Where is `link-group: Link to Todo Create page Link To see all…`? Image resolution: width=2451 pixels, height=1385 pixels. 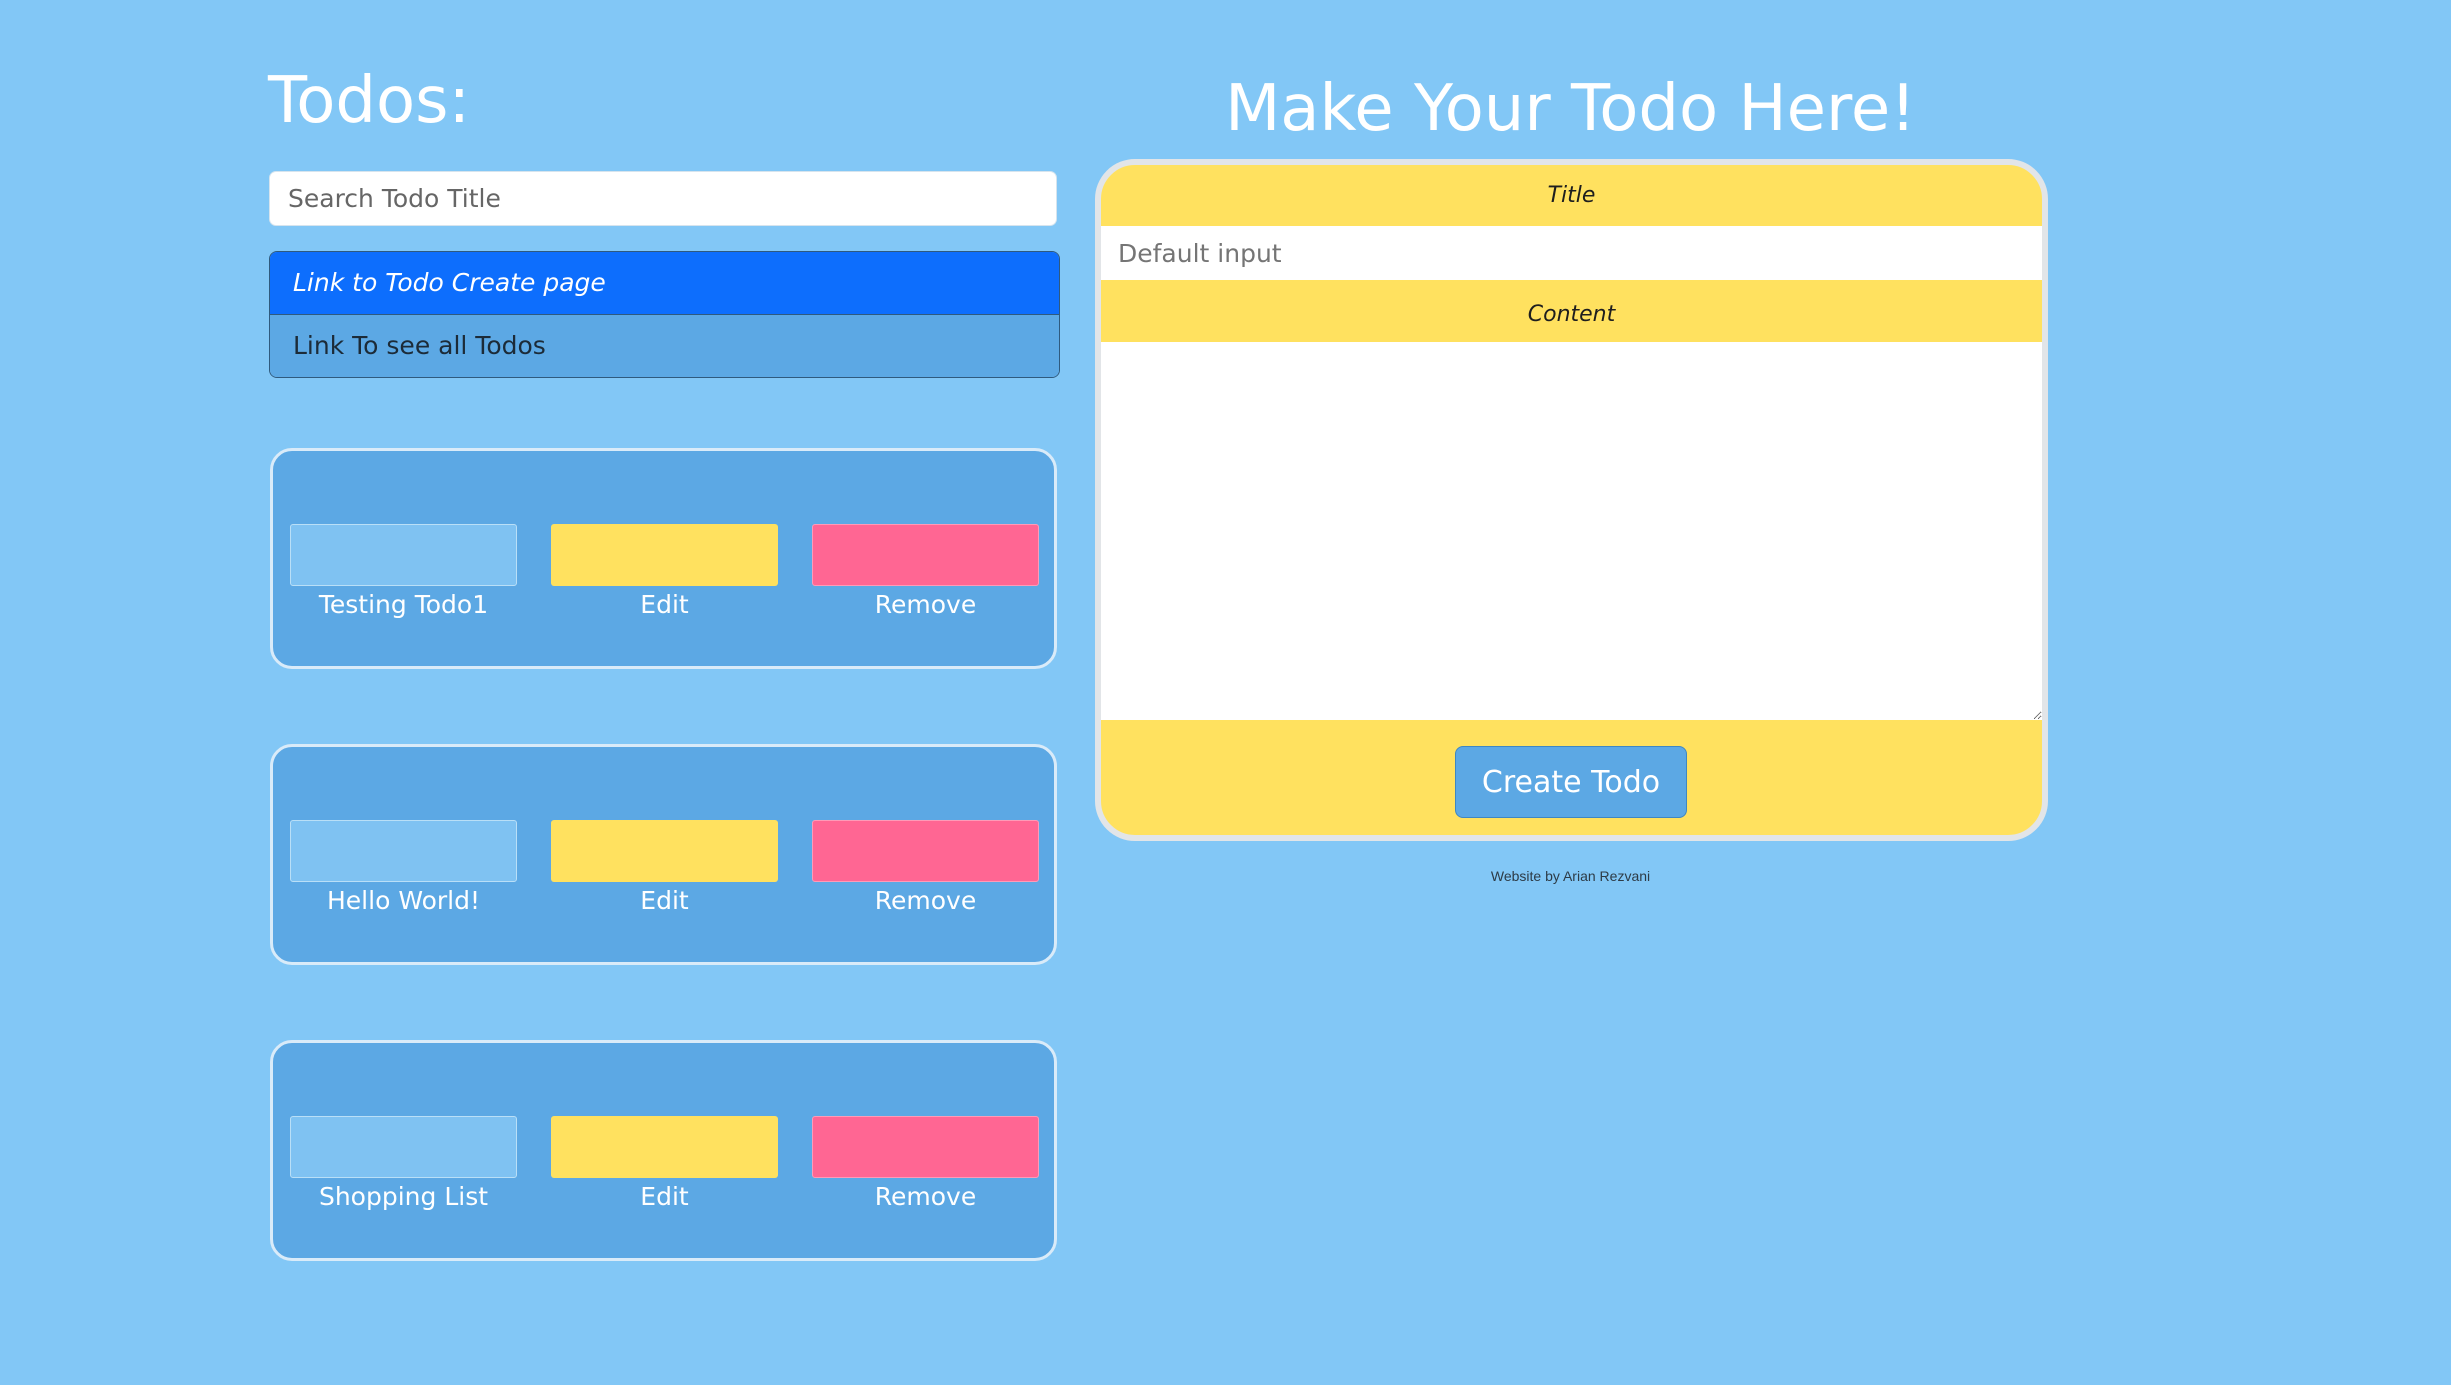 link-group: Link to Todo Create page Link To see all… is located at coordinates (664, 314).